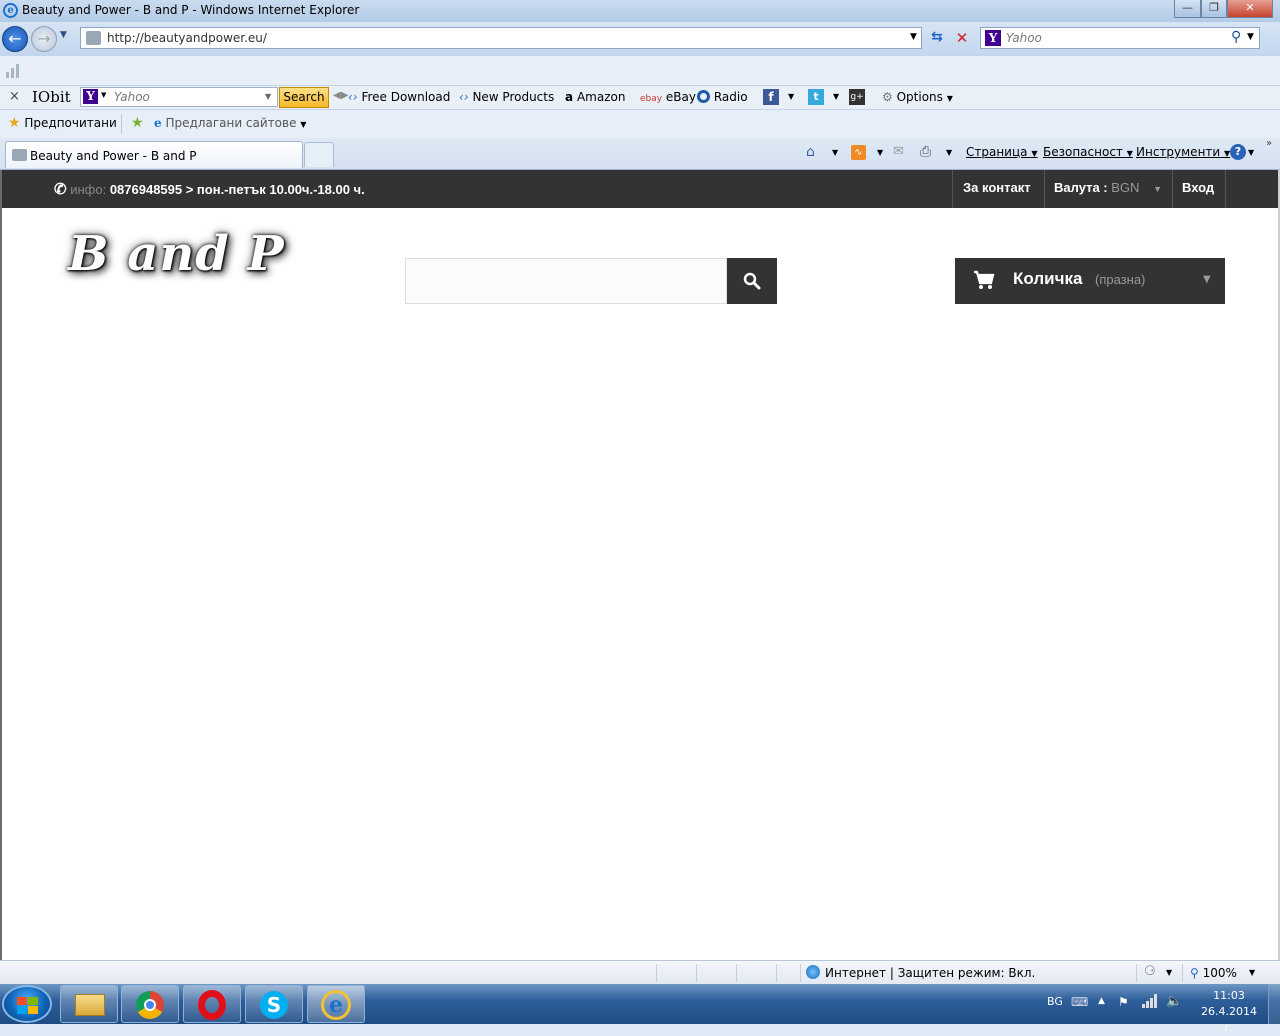  Describe the element at coordinates (1048, 278) in the screenshot. I see `cart-label: Количка` at that location.